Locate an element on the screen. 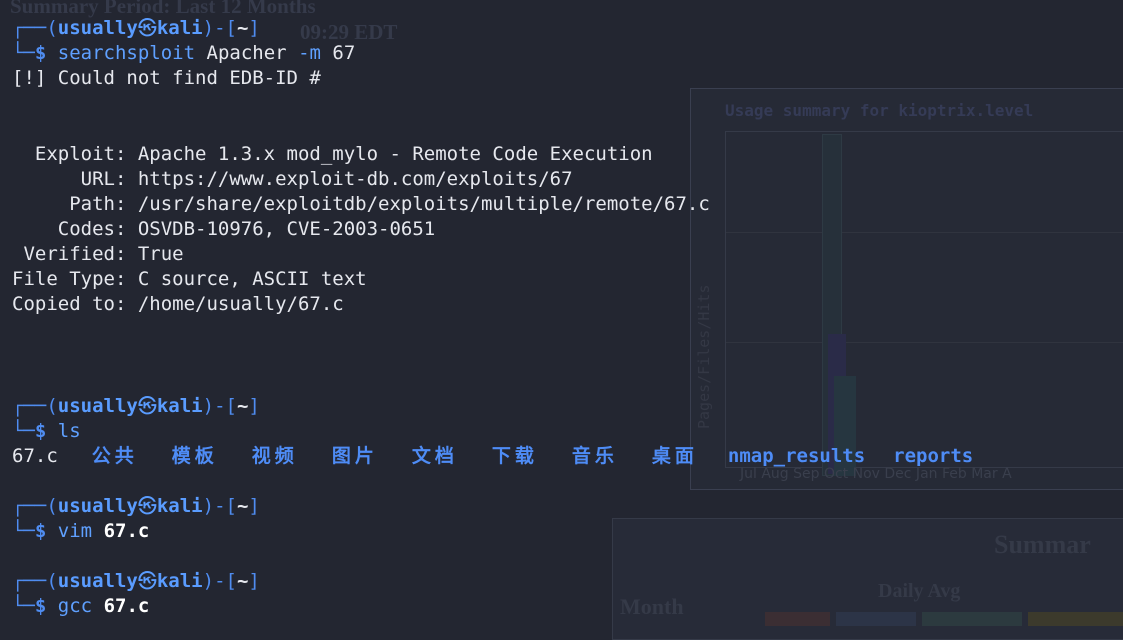  ls-output: 67.c 公共 模板 视频 图片 文档 下载 音乐 桌面 nmap_results reports is located at coordinates (492, 456).